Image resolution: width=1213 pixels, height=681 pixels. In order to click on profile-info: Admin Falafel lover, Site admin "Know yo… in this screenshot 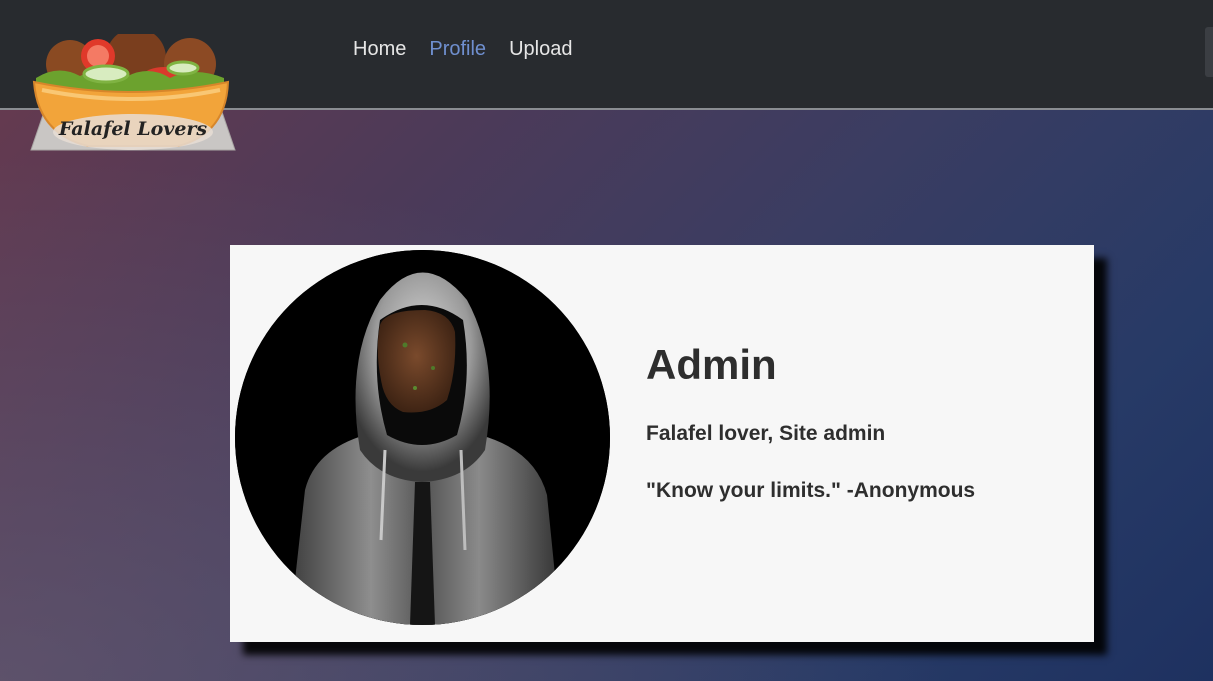, I will do `click(810, 422)`.